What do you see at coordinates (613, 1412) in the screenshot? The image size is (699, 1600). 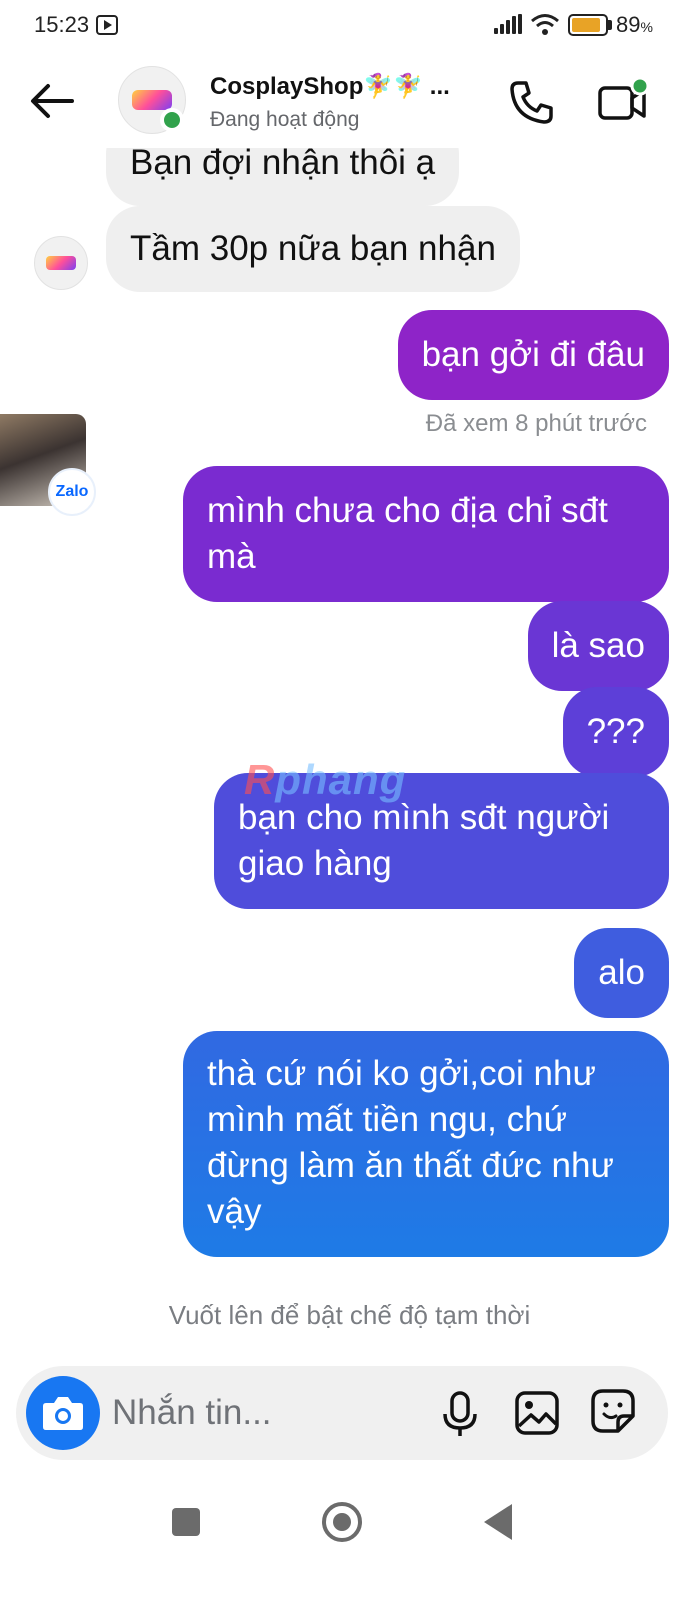 I see `sticker-icon` at bounding box center [613, 1412].